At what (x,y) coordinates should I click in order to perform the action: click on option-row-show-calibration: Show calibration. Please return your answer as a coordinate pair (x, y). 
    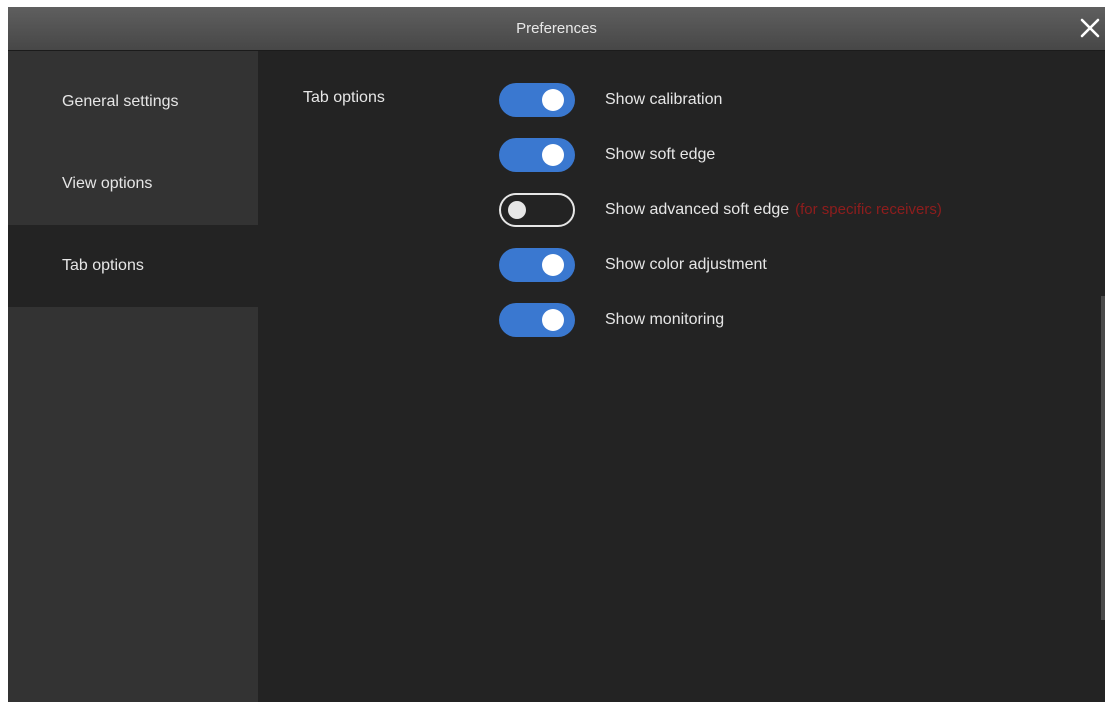
    Looking at the image, I should click on (779, 100).